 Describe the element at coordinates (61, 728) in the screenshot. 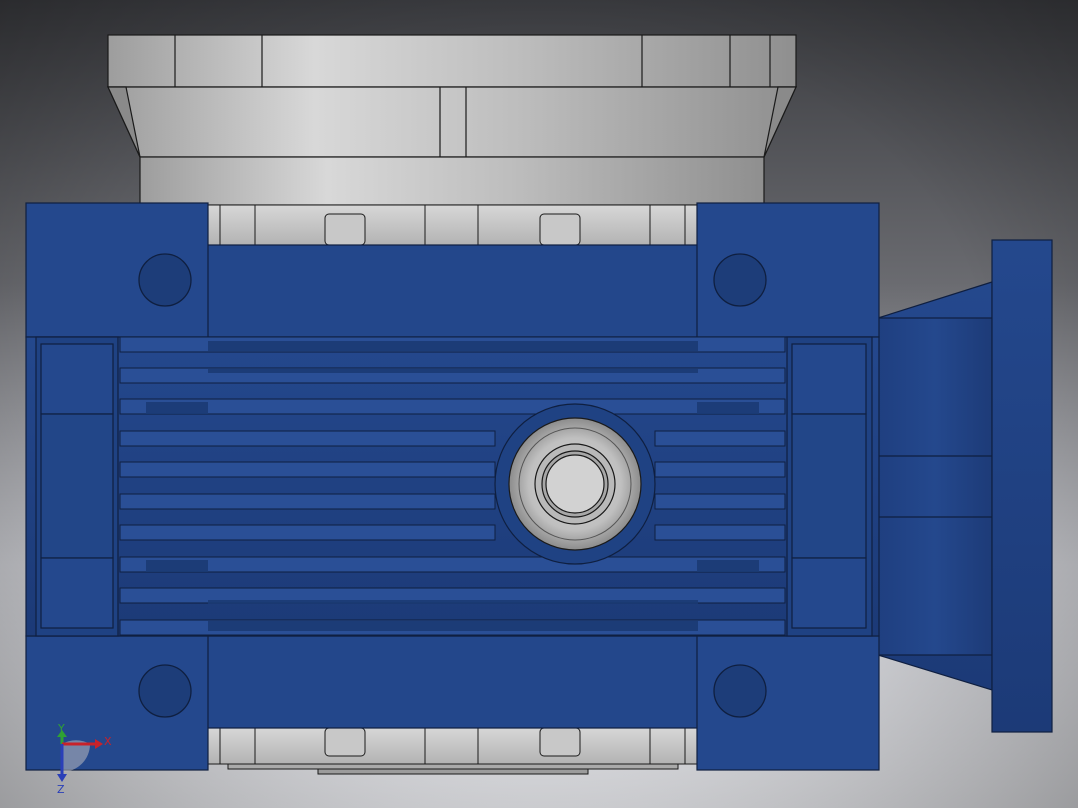

I see `y-axis-label: Y` at that location.